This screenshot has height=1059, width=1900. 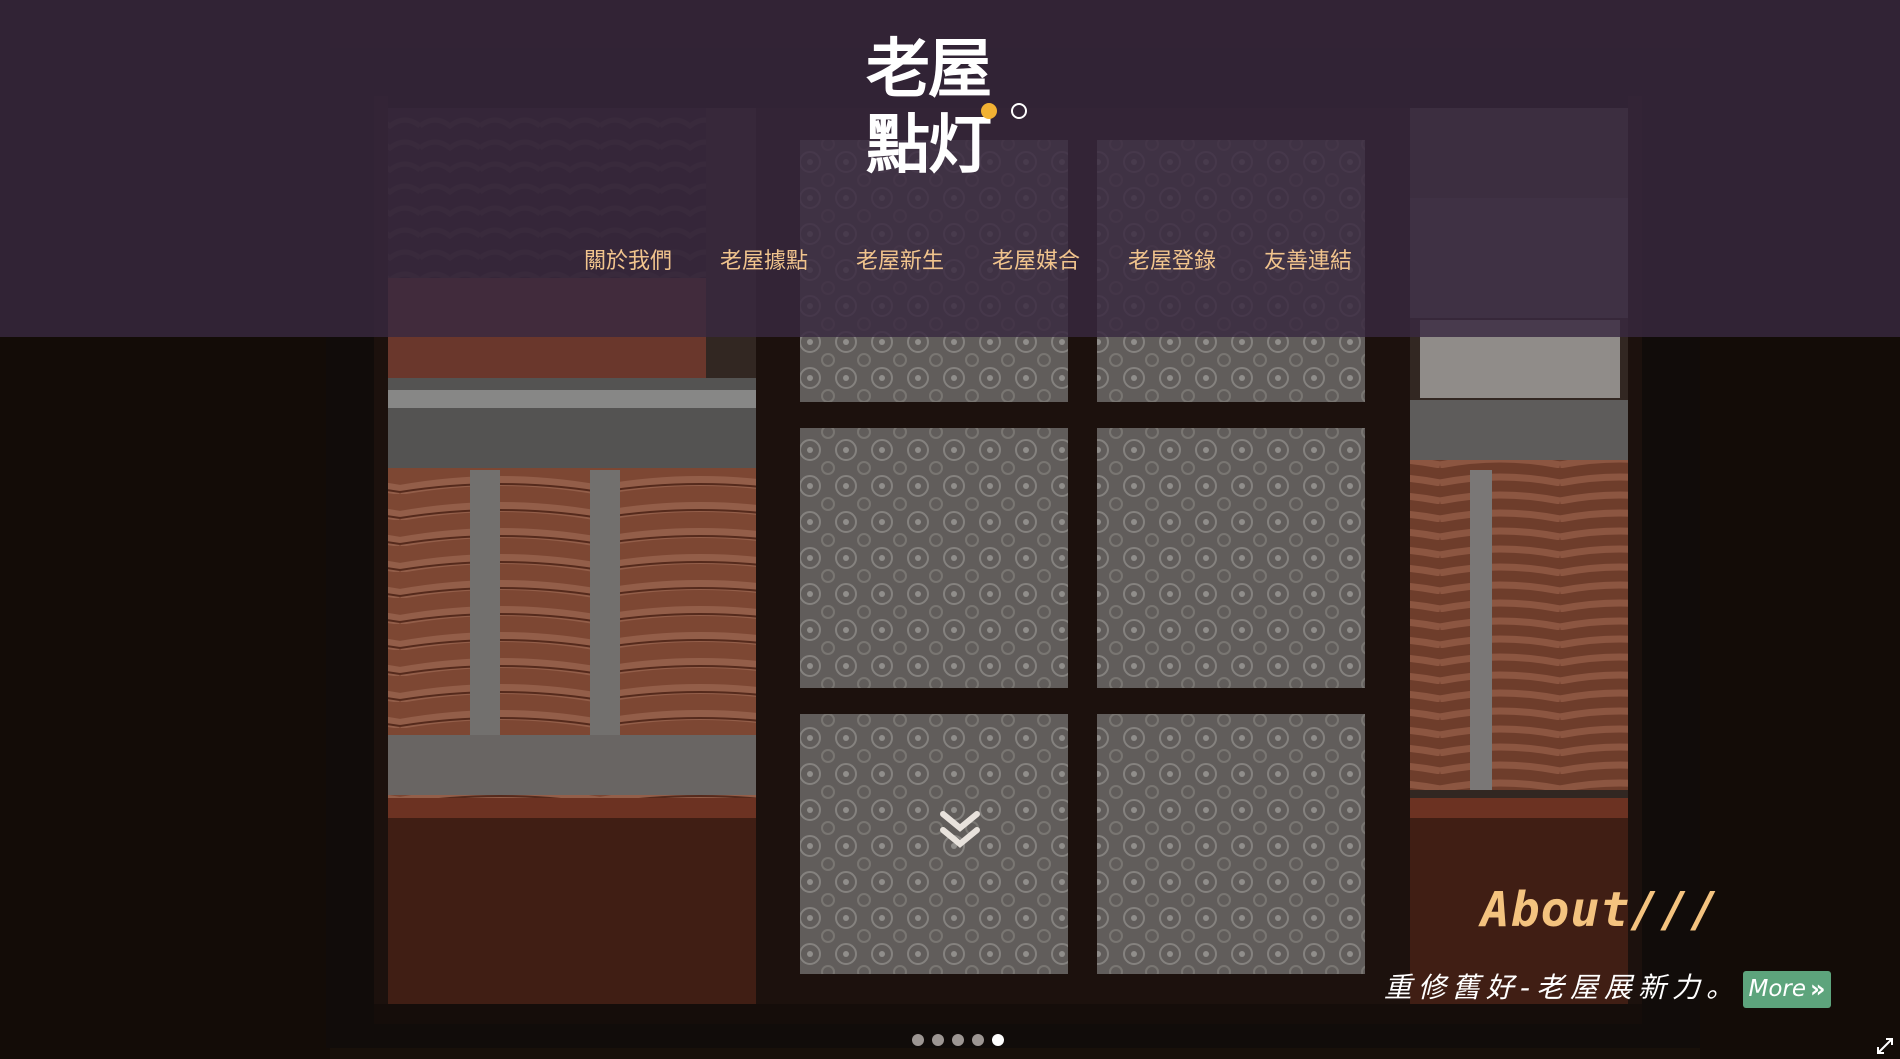 What do you see at coordinates (989, 111) in the screenshot?
I see `logo-lamp-dot-icon` at bounding box center [989, 111].